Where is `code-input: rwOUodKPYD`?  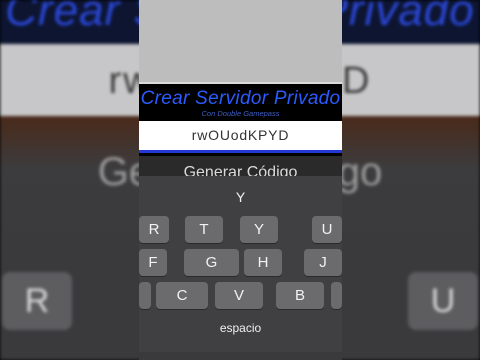
code-input: rwOUodKPYD is located at coordinates (240, 137).